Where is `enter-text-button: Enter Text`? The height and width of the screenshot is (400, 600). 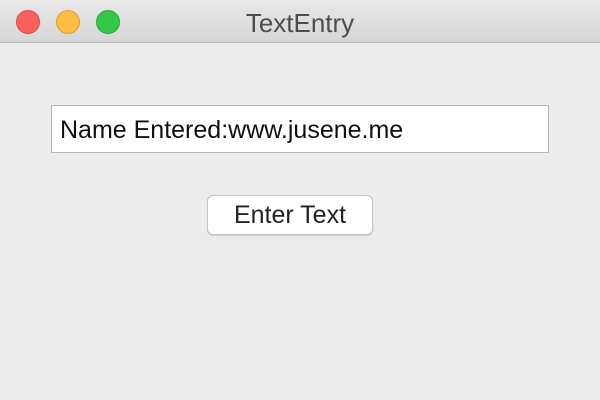
enter-text-button: Enter Text is located at coordinates (290, 215).